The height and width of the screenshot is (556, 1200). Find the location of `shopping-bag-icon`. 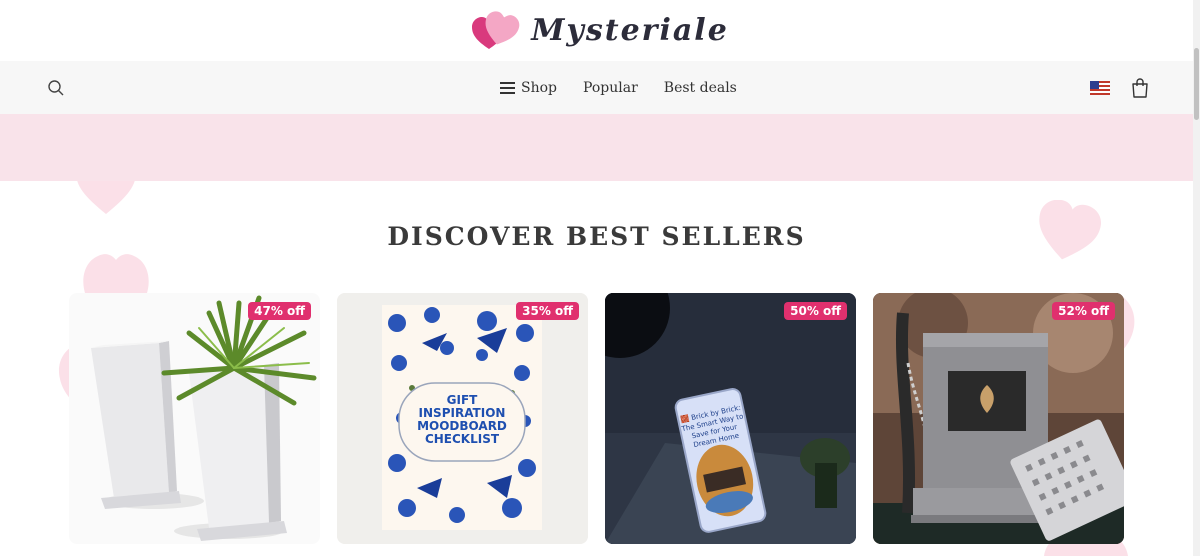

shopping-bag-icon is located at coordinates (1140, 88).